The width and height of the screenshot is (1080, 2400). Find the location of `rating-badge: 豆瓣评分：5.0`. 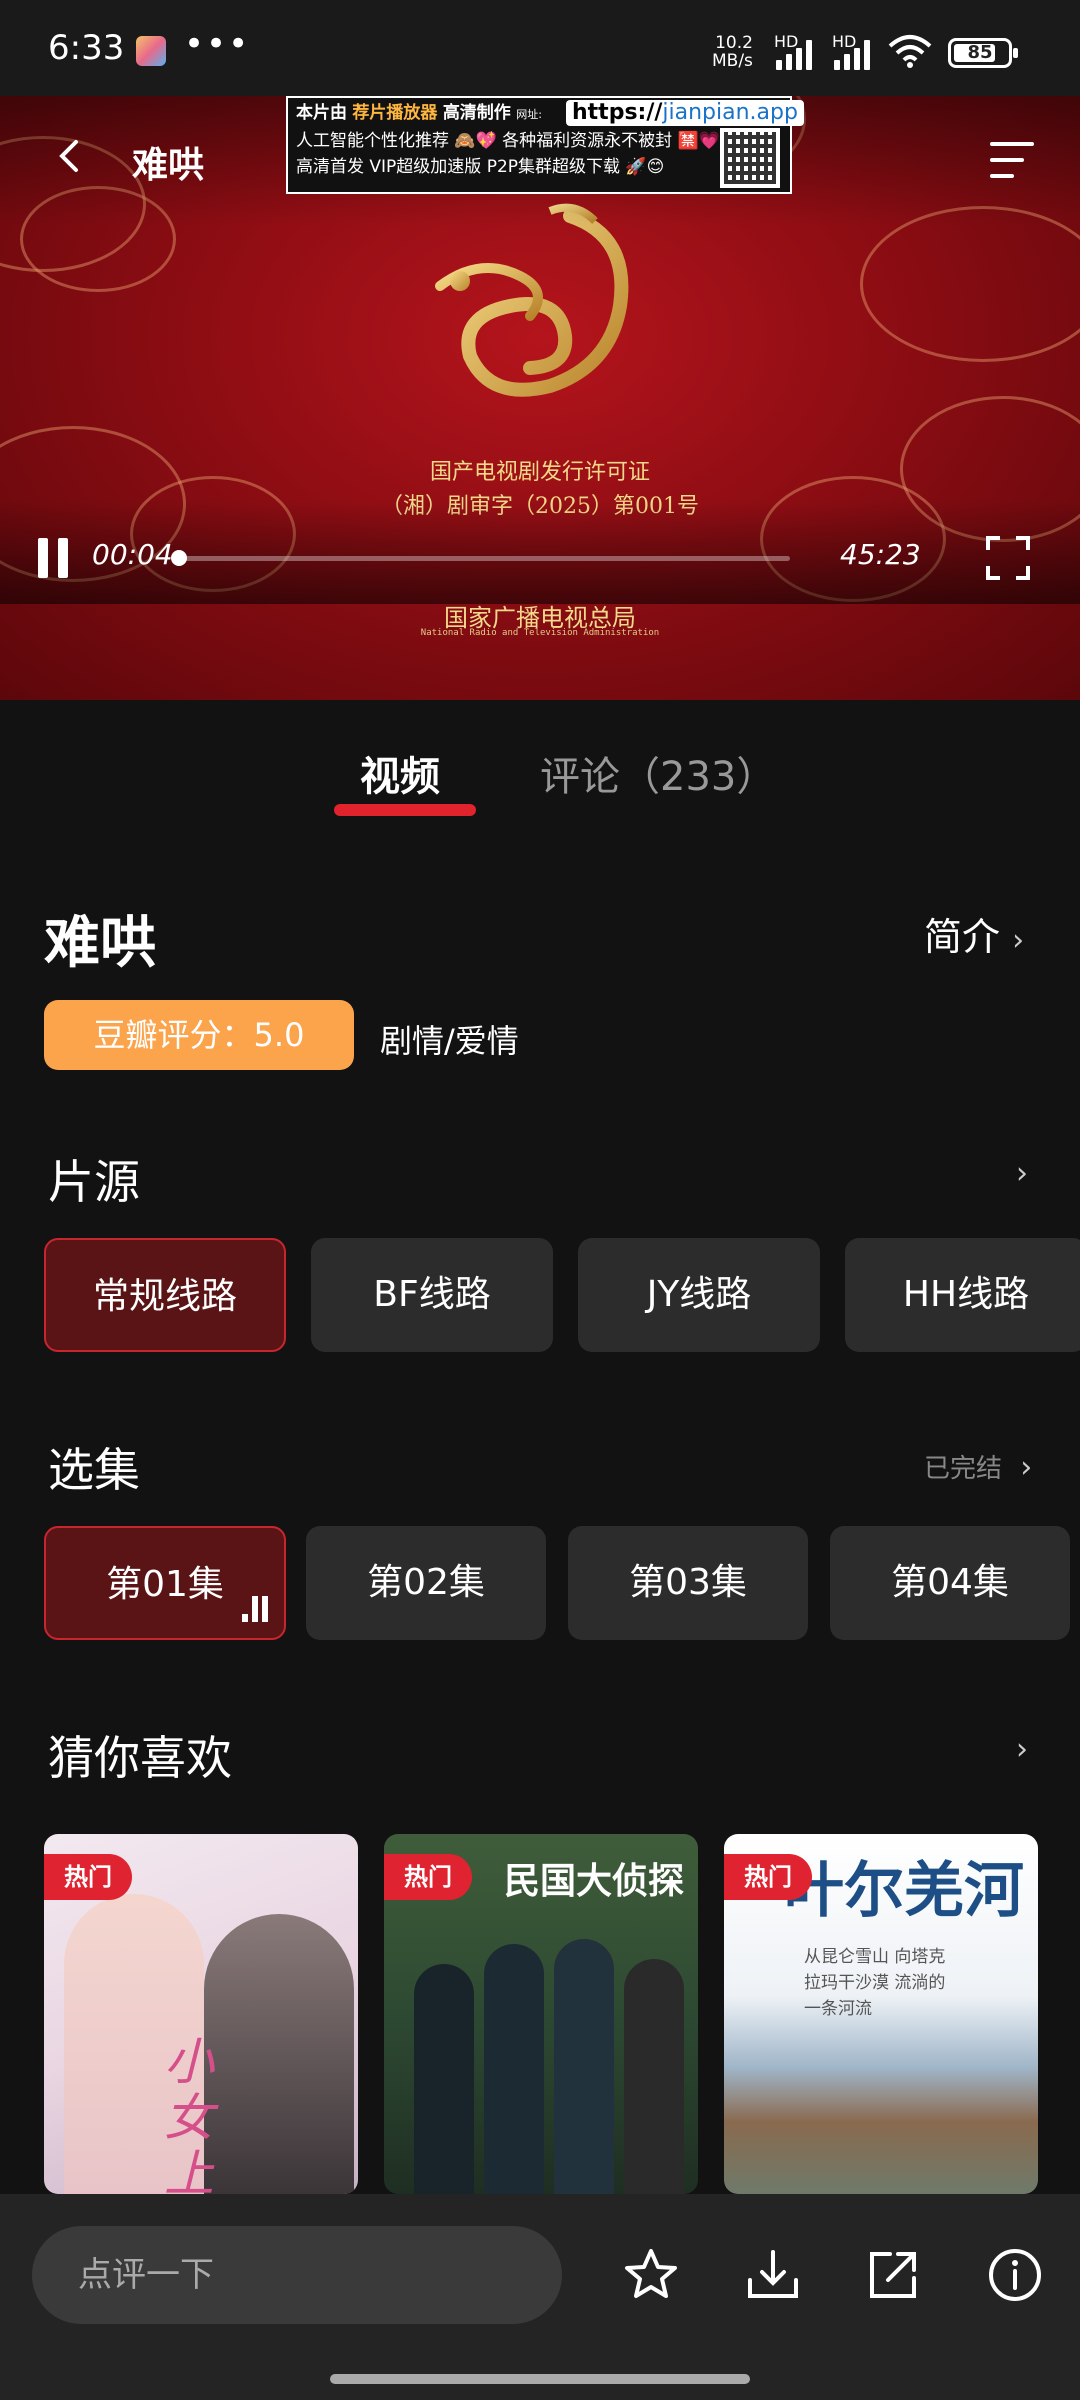

rating-badge: 豆瓣评分：5.0 is located at coordinates (199, 1035).